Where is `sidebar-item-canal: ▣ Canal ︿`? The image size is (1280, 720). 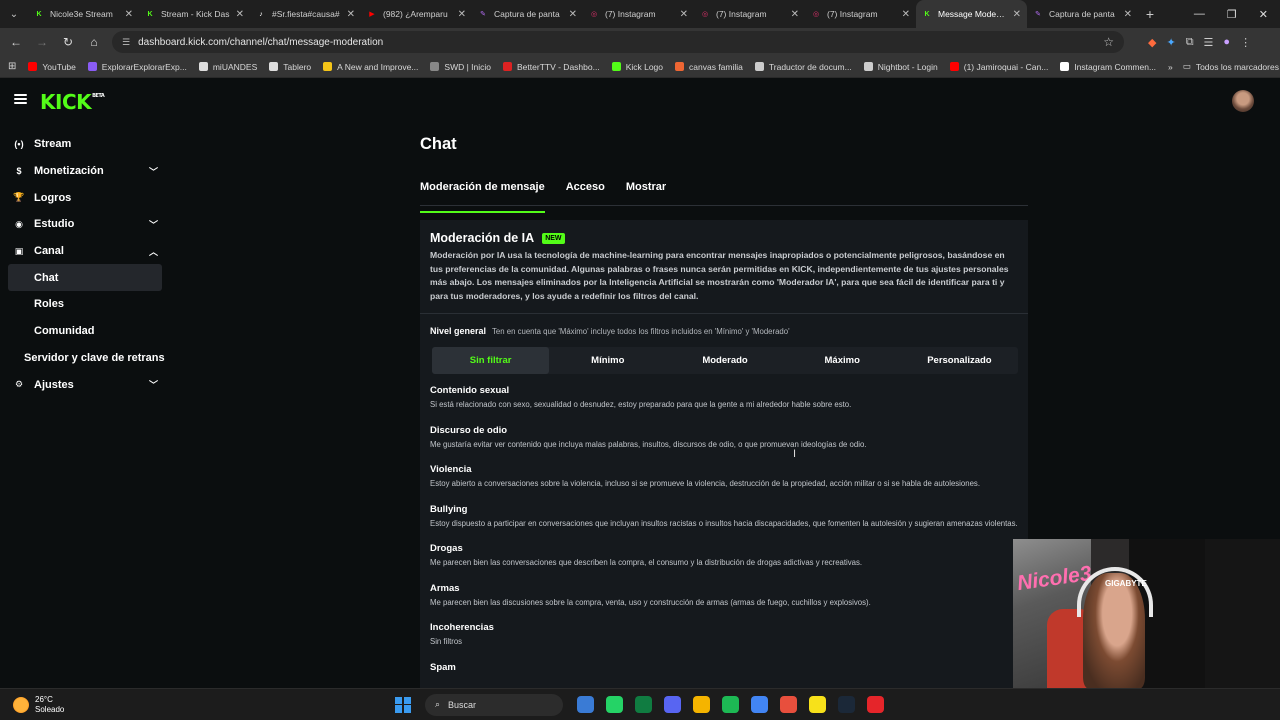 sidebar-item-canal: ▣ Canal ︿ is located at coordinates (85, 251).